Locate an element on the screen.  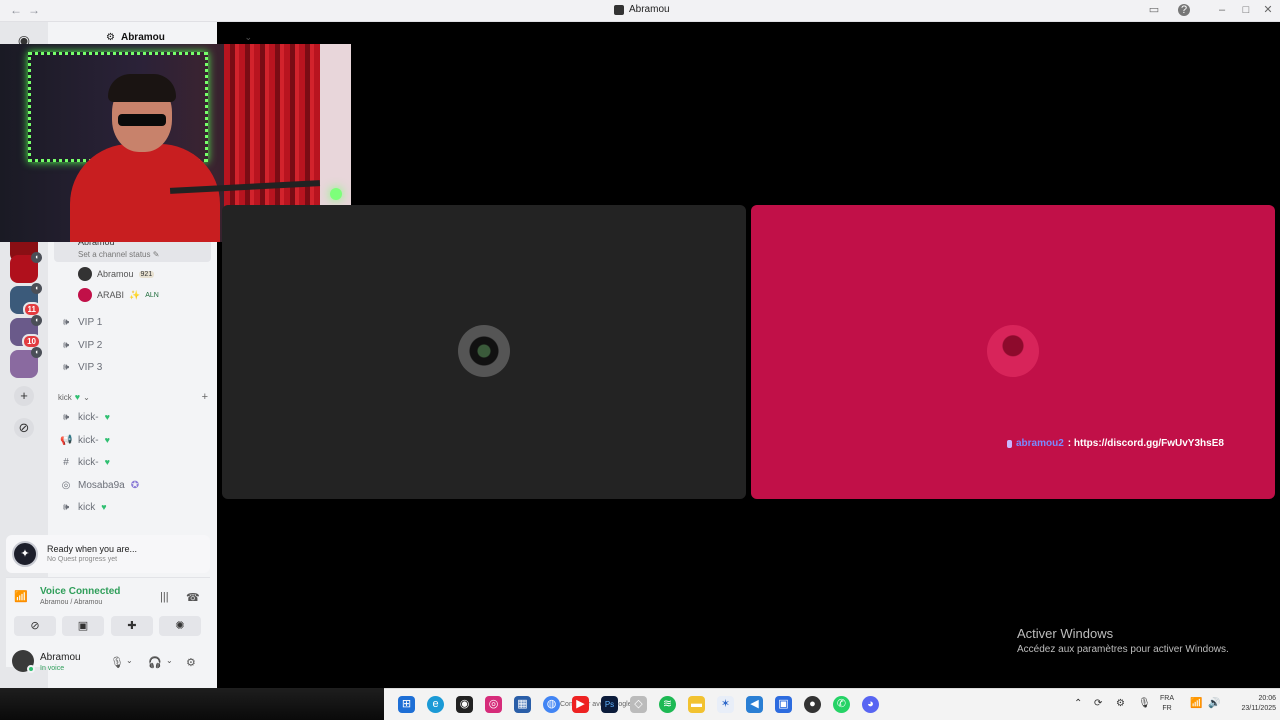
inbox-icon: ▭ is located at coordinates (1154, 10).